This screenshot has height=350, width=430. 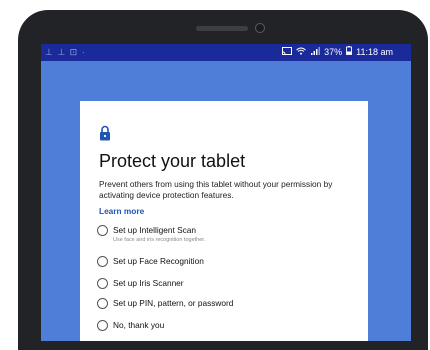 What do you see at coordinates (333, 52) in the screenshot?
I see `battery-percentage: 37%` at bounding box center [333, 52].